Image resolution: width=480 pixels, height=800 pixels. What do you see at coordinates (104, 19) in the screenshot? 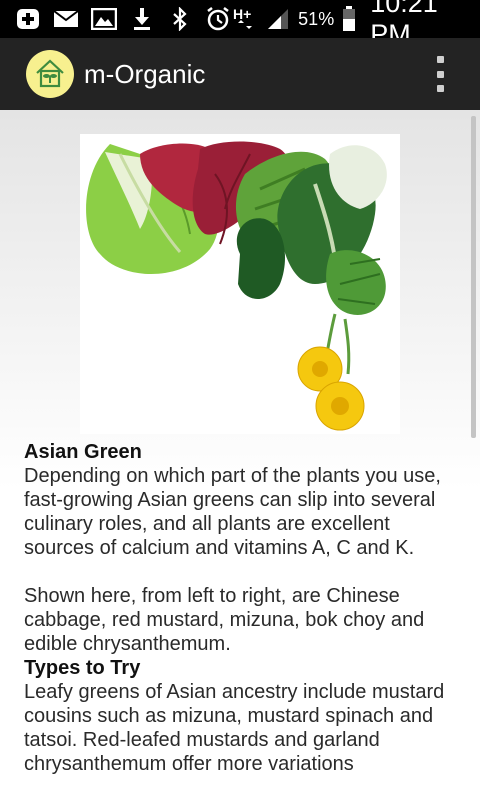
I see `gallery-icon` at bounding box center [104, 19].